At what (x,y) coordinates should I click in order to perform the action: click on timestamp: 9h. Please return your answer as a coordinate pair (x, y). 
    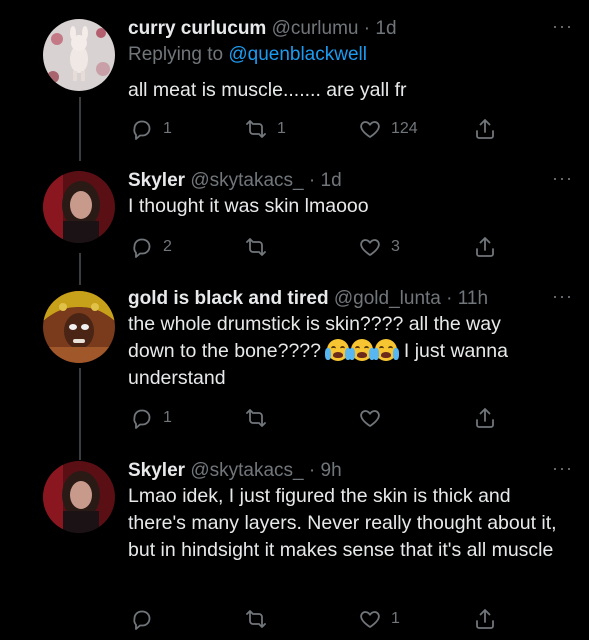
    Looking at the image, I should click on (331, 470).